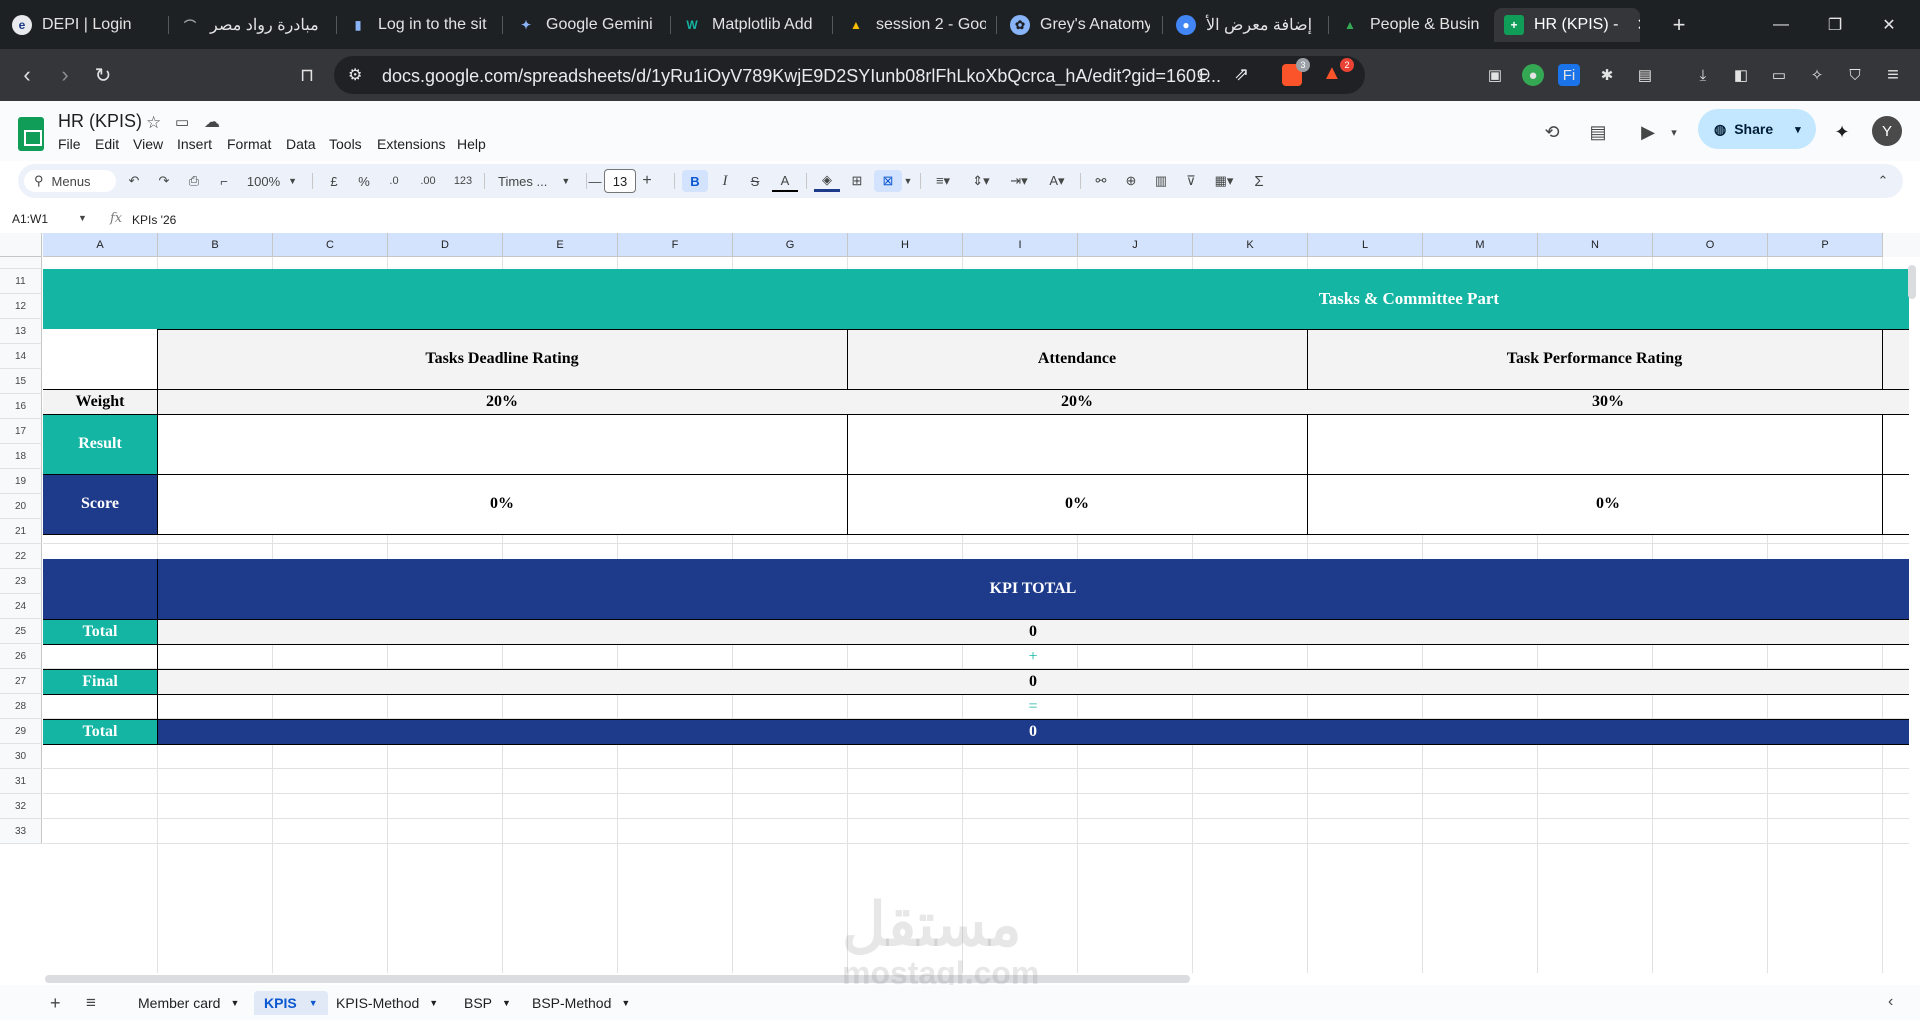  I want to click on column-header-d: D, so click(445, 245).